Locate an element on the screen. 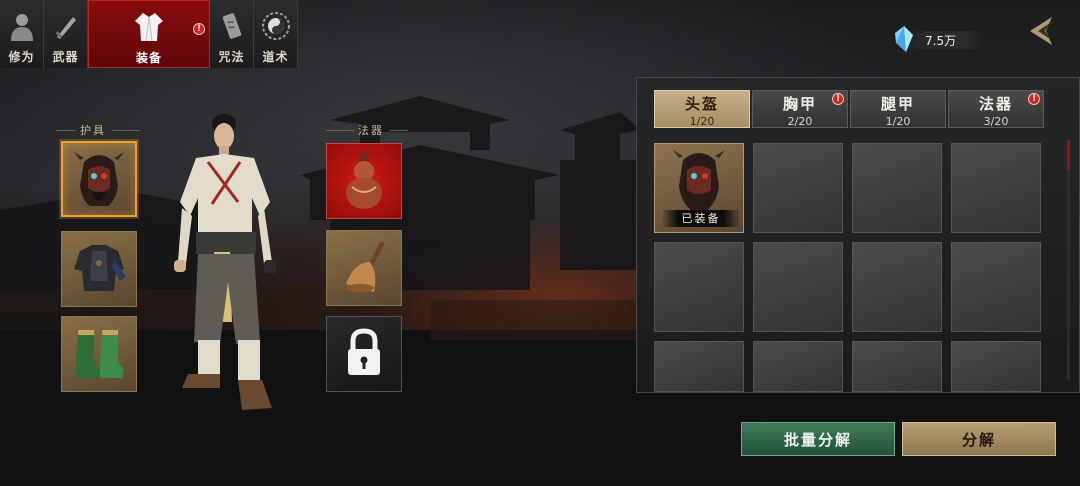 Image resolution: width=1080 pixels, height=486 pixels. robe-icon is located at coordinates (149, 27).